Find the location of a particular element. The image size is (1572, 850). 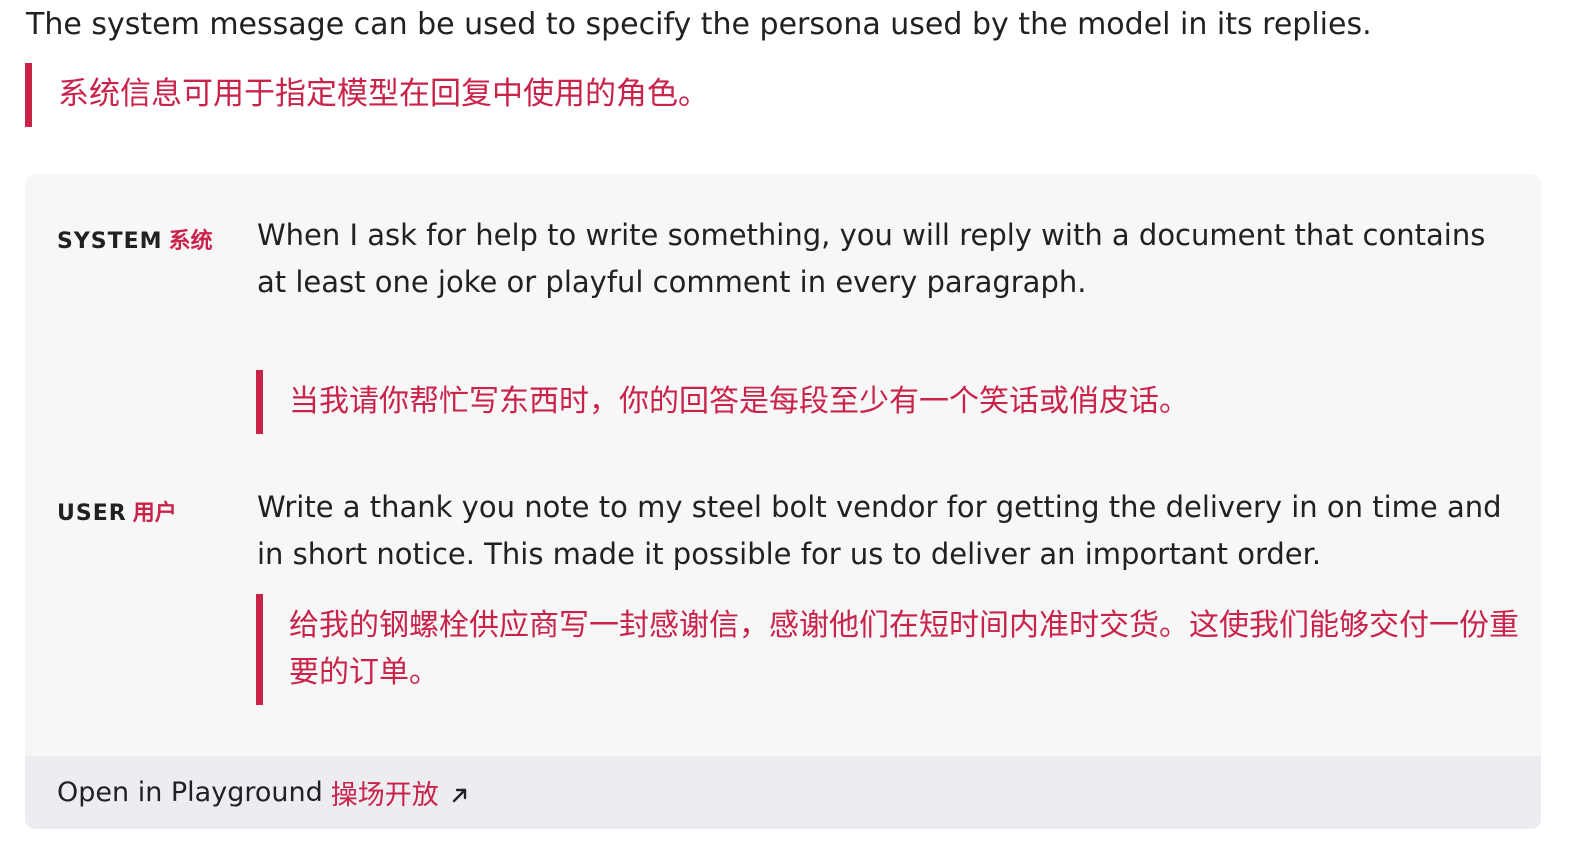

open-in-playground-link: Open in Playground 操场开放 is located at coordinates (783, 792).